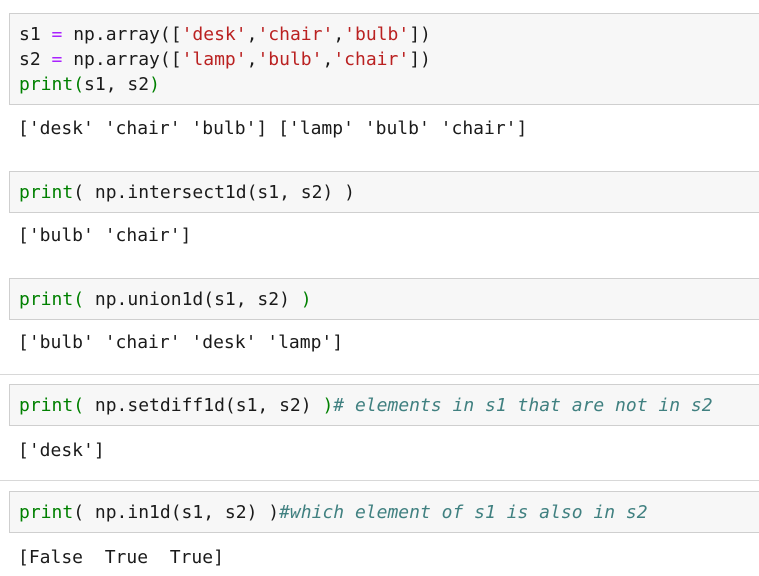 Image resolution: width=759 pixels, height=576 pixels. I want to click on code-token: s1, so click(35, 34).